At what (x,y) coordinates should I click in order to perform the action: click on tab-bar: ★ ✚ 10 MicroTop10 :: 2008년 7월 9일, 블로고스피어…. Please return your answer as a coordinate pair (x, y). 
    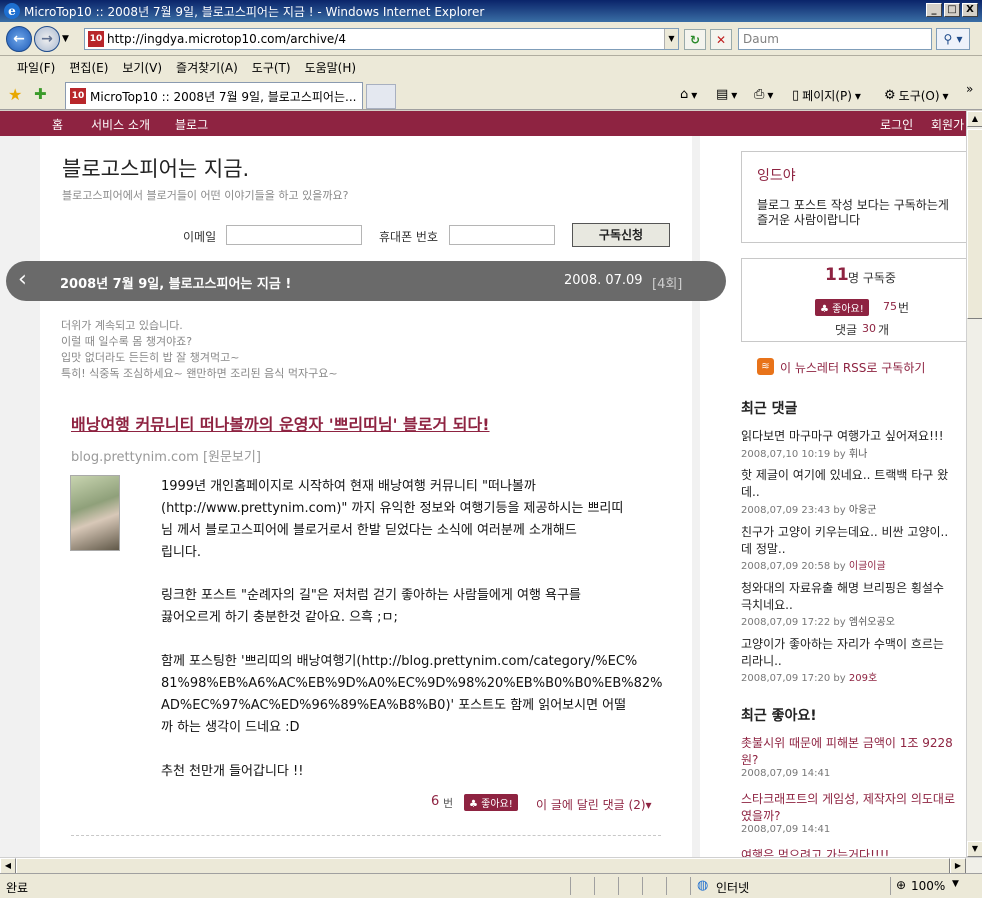
    Looking at the image, I should click on (491, 94).